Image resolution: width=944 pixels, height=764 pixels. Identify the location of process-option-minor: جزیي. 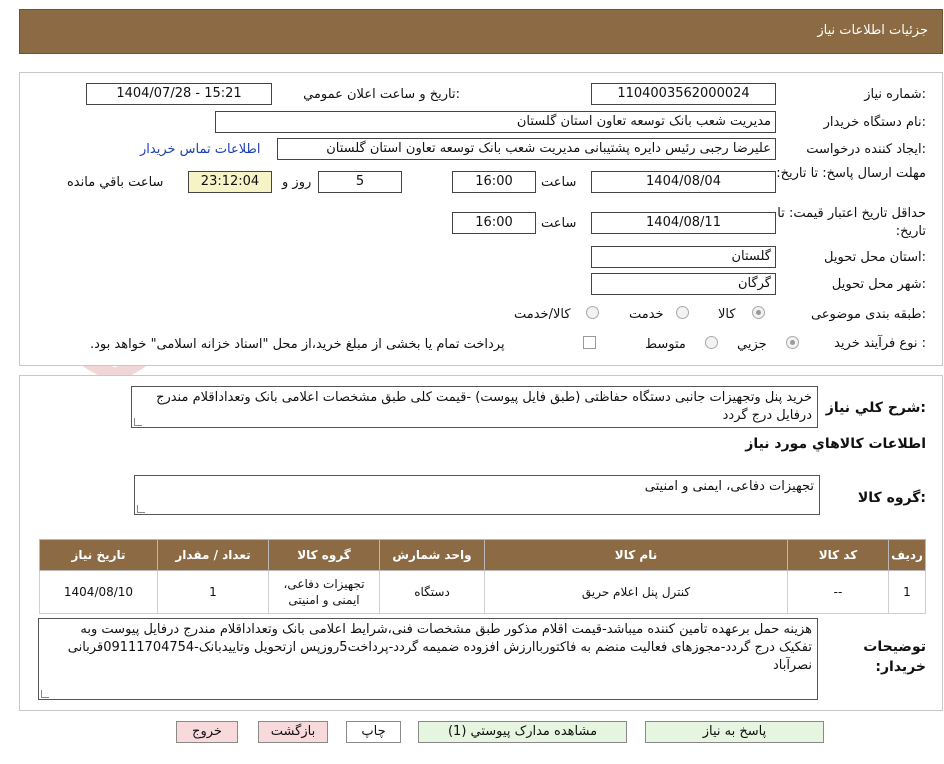
(752, 344).